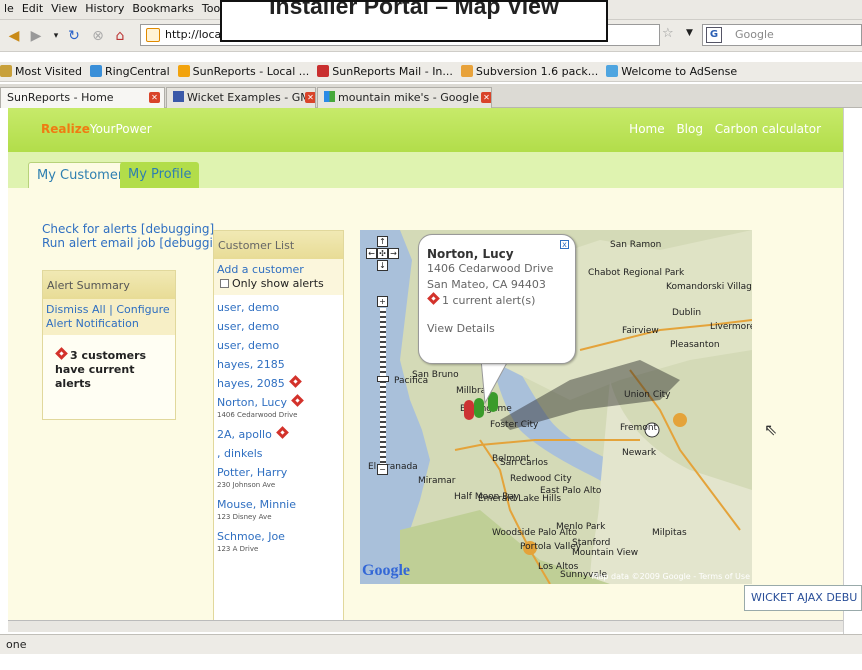 This screenshot has width=862, height=670. I want to click on map-place-label: Miramar, so click(437, 481).